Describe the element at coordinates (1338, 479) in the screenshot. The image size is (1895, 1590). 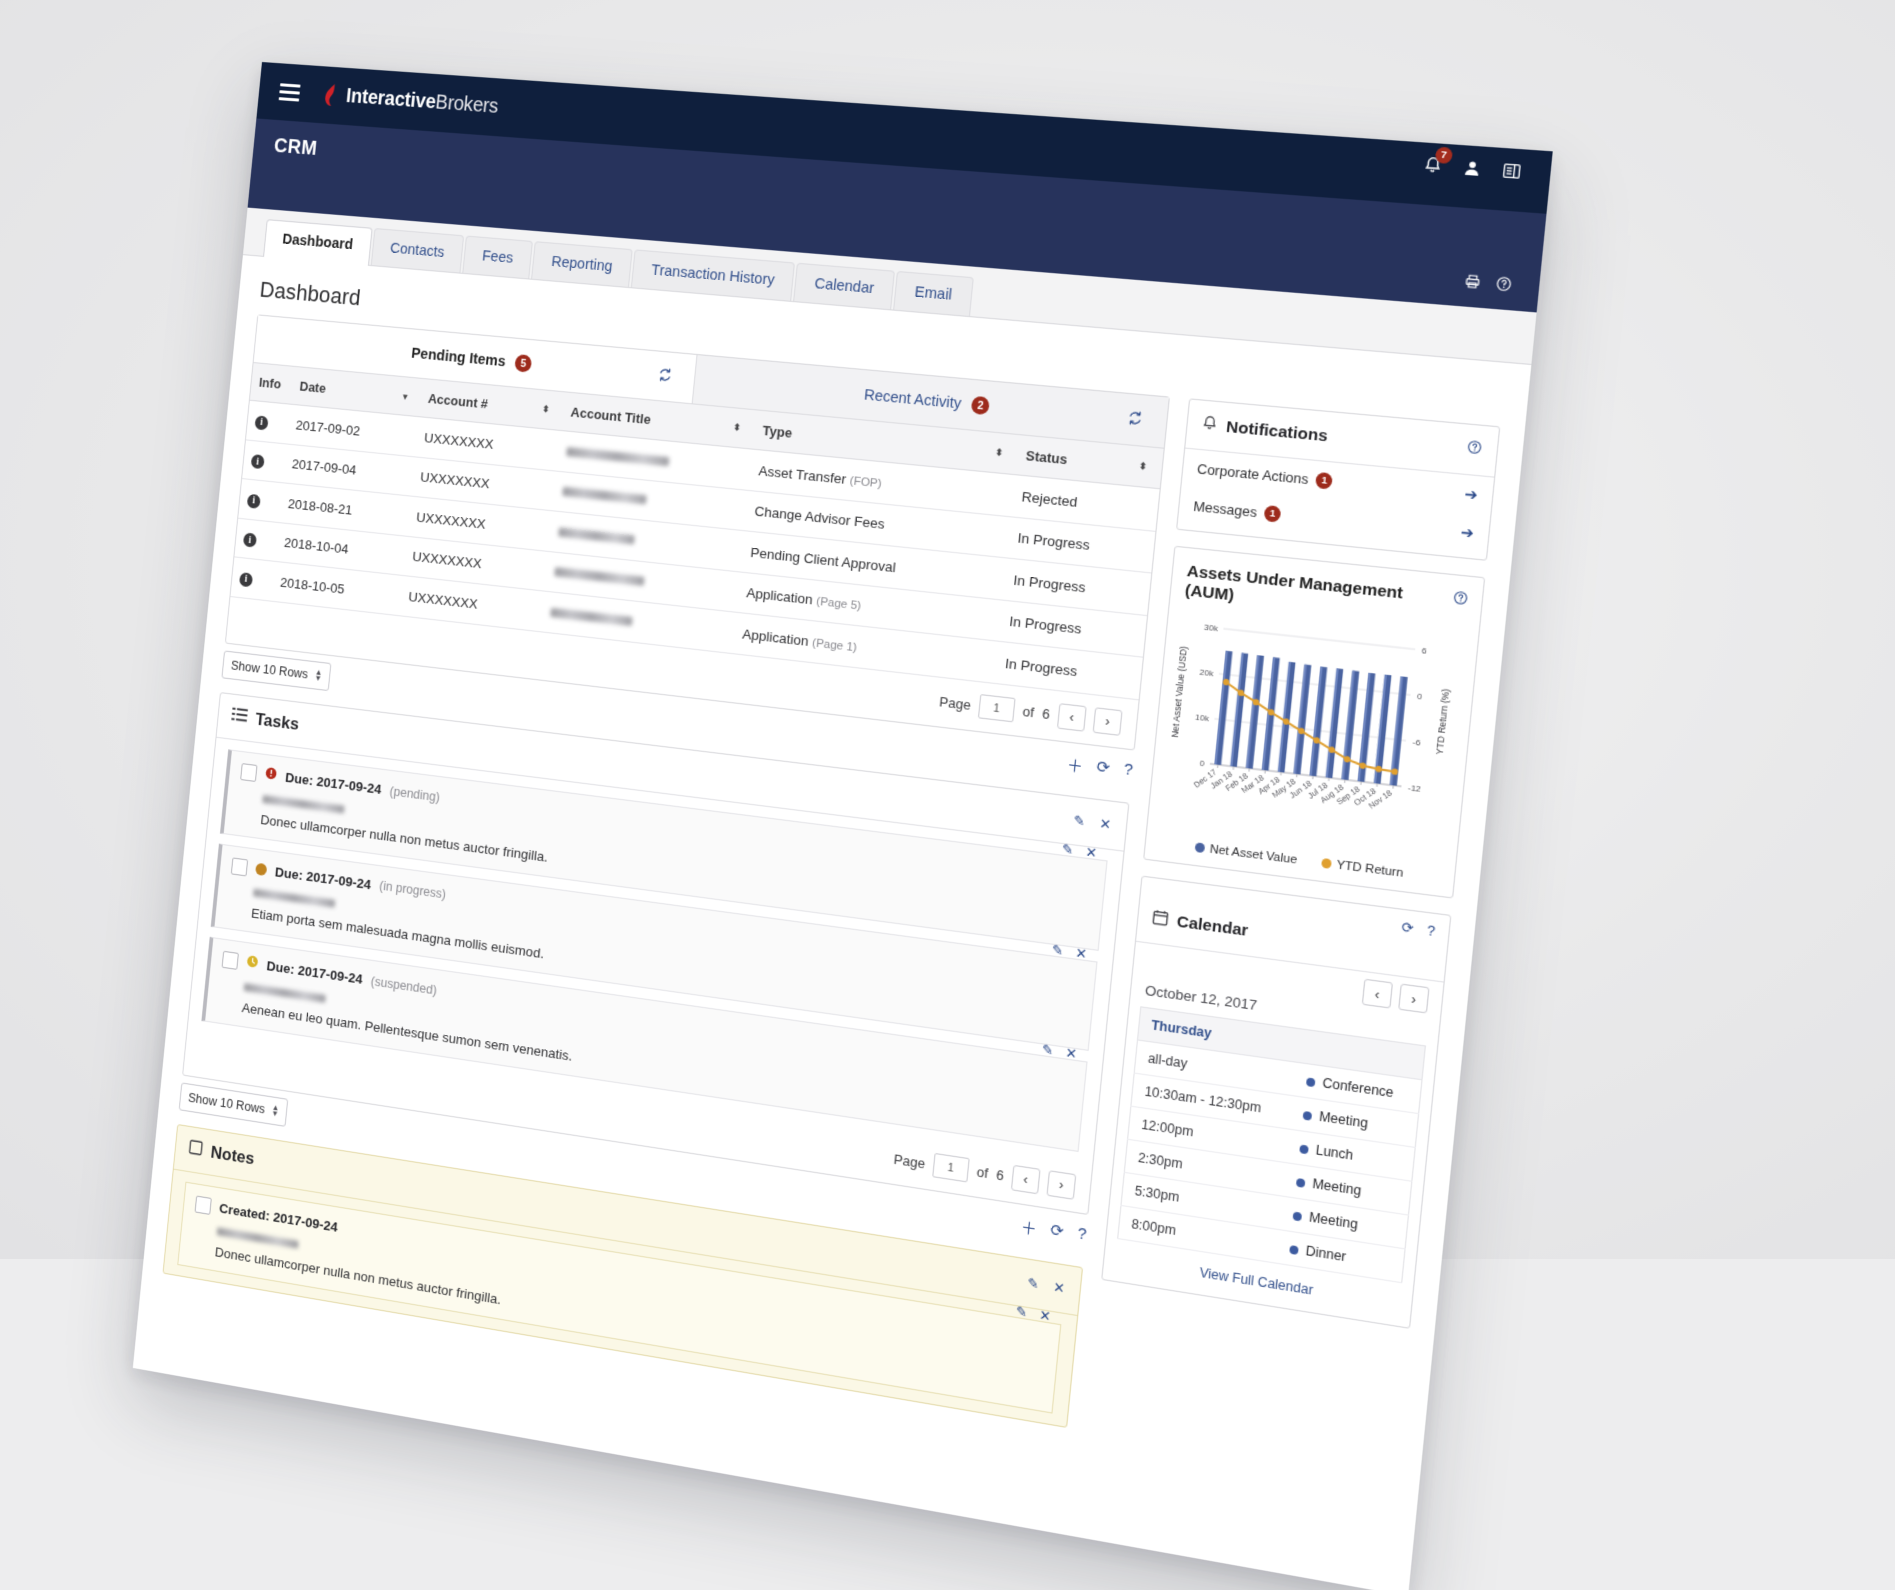
I see `notifications-card: Notifications Corporate Actions 1 ➔` at that location.